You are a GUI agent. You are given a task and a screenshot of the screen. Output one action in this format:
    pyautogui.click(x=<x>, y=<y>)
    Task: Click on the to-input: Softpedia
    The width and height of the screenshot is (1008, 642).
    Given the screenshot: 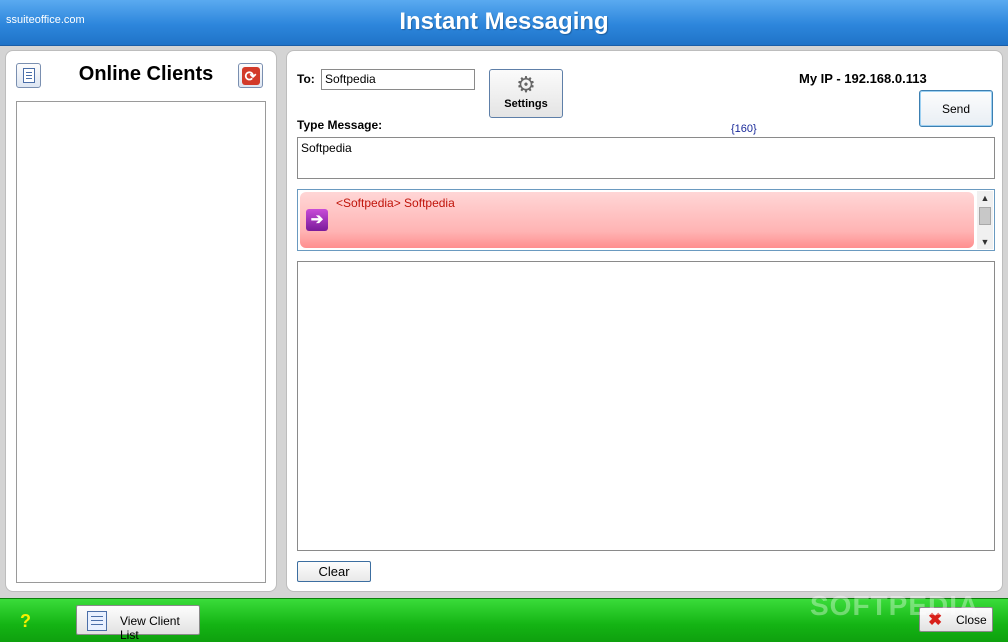 What is the action you would take?
    pyautogui.click(x=398, y=79)
    